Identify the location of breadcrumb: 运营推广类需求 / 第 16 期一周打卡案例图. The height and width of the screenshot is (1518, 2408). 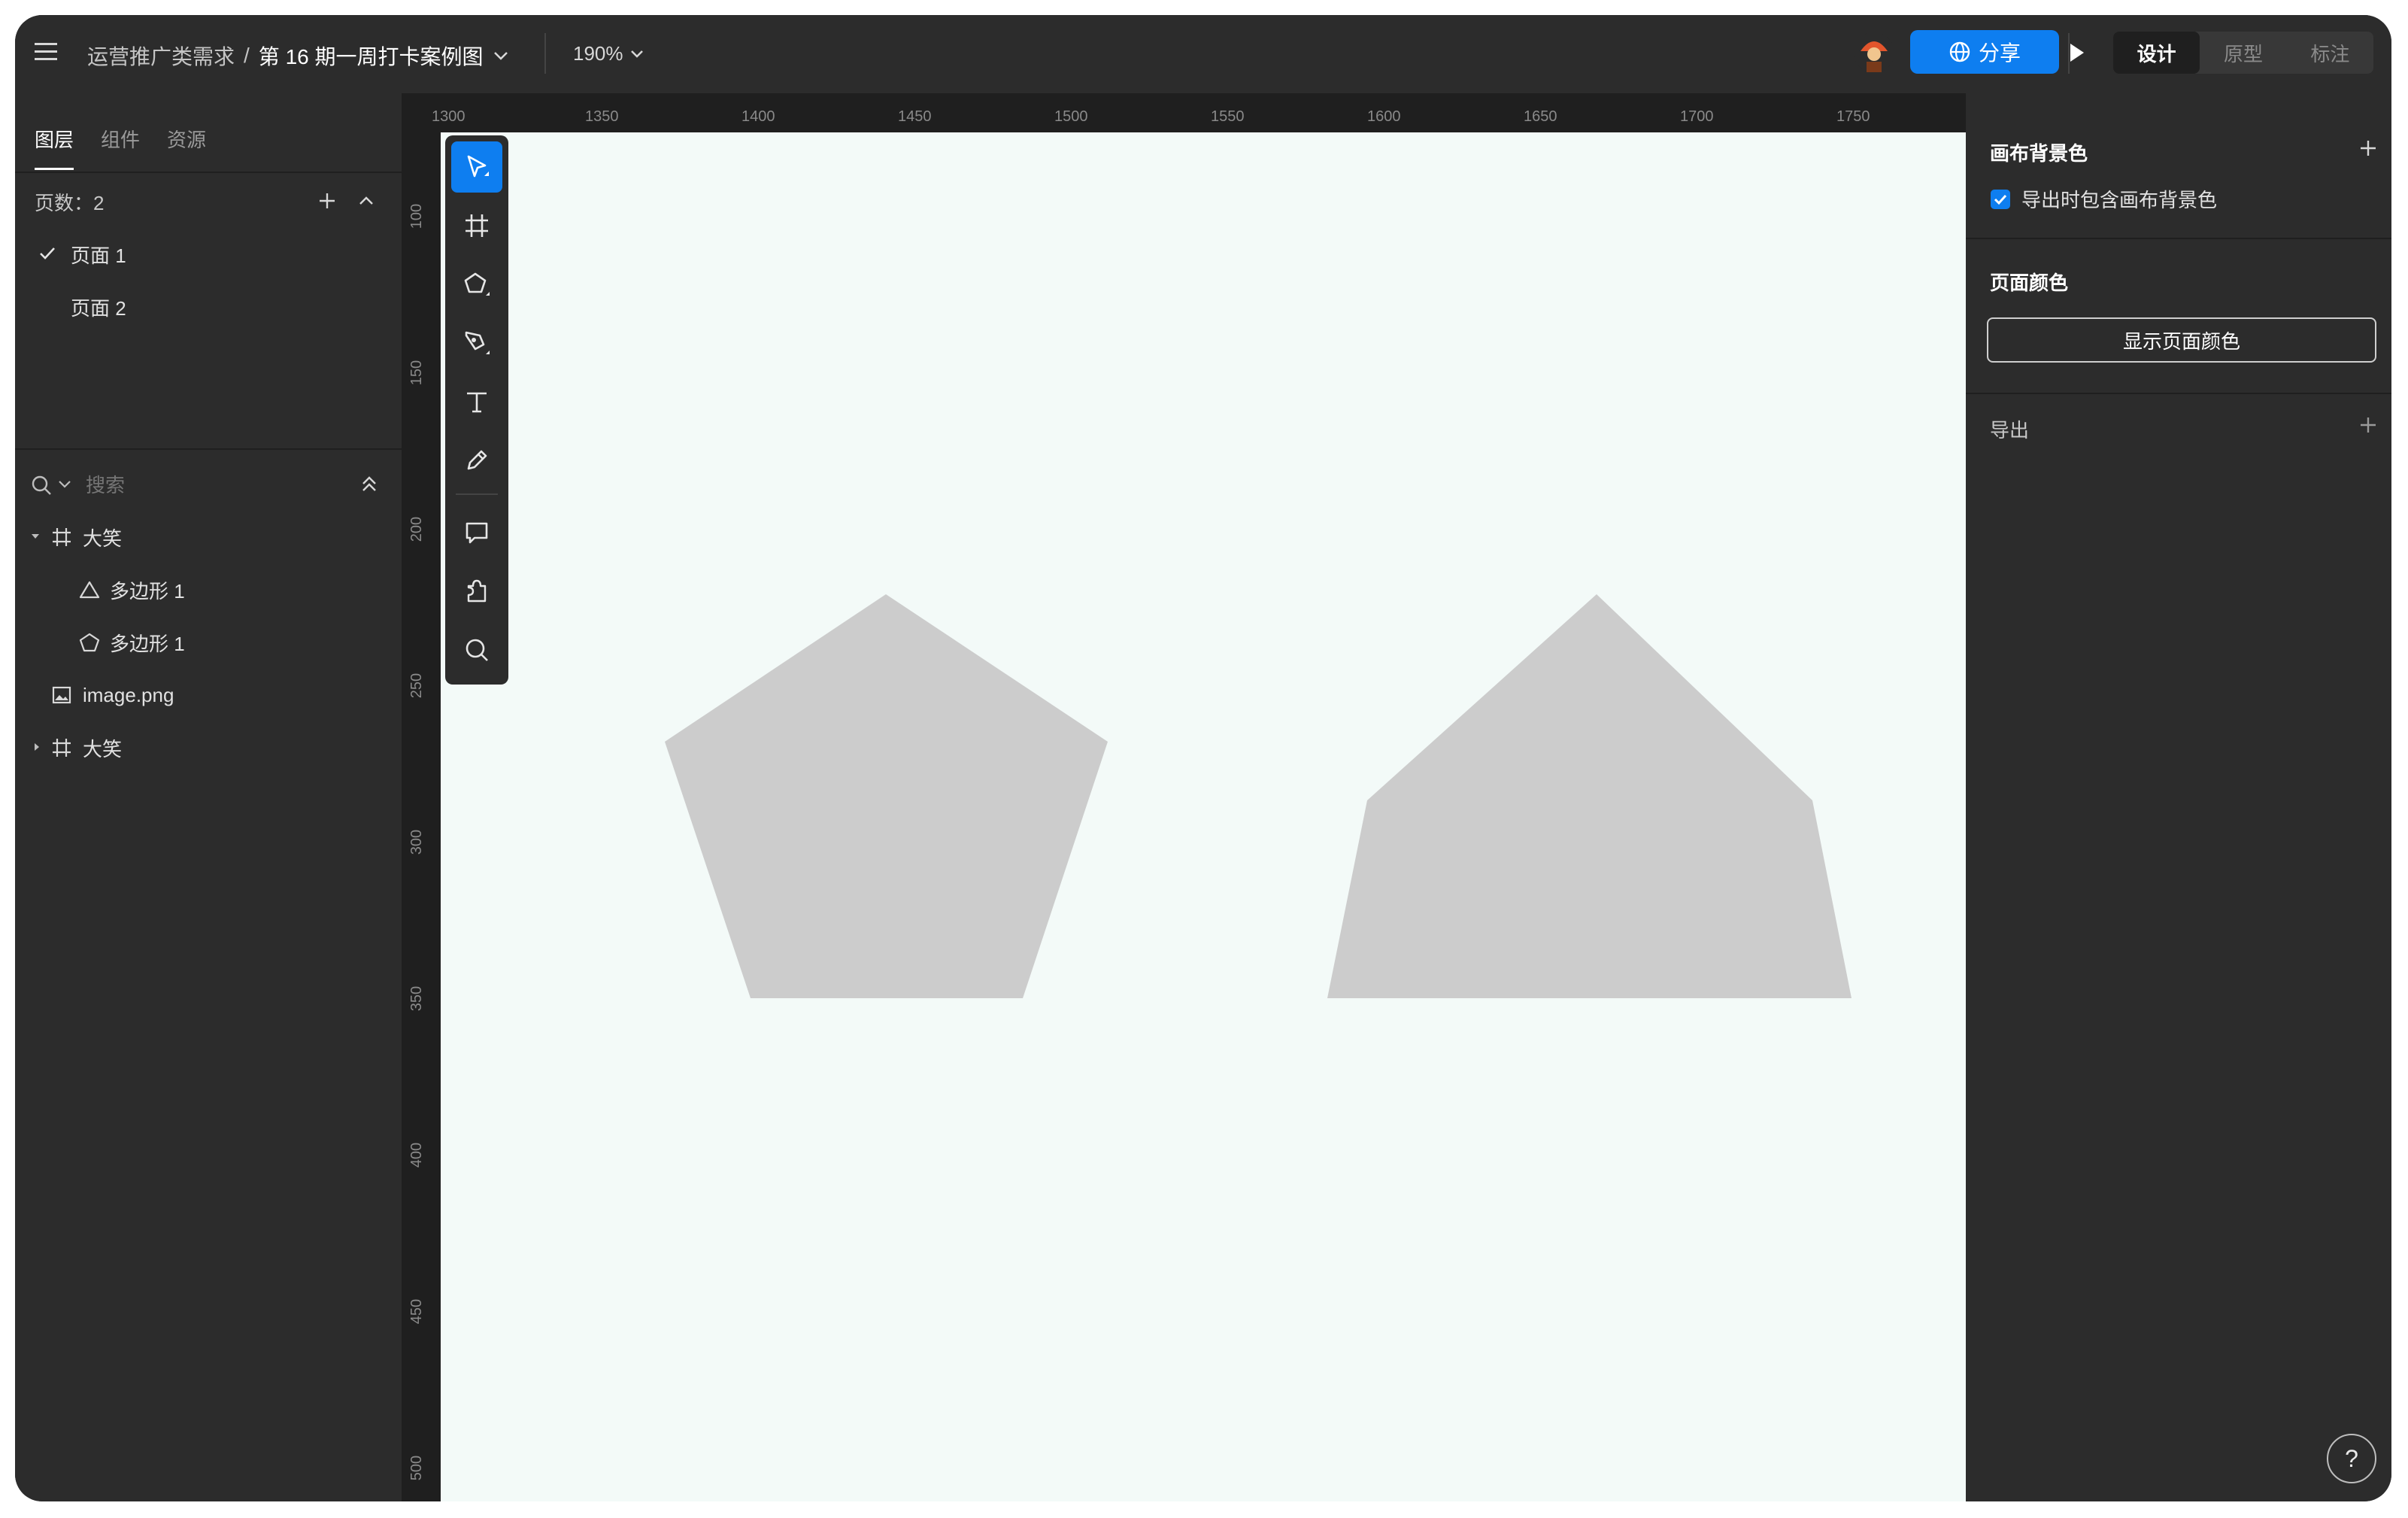
(298, 56).